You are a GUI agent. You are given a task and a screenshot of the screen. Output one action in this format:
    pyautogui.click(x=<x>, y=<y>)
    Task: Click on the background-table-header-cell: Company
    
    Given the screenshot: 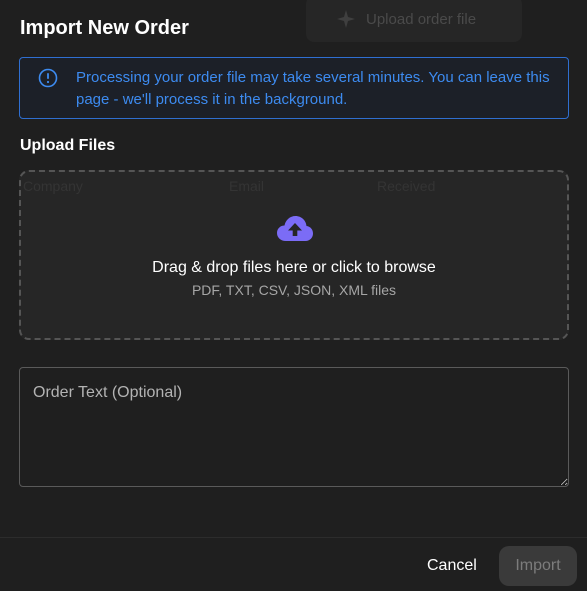 What is the action you would take?
    pyautogui.click(x=53, y=186)
    